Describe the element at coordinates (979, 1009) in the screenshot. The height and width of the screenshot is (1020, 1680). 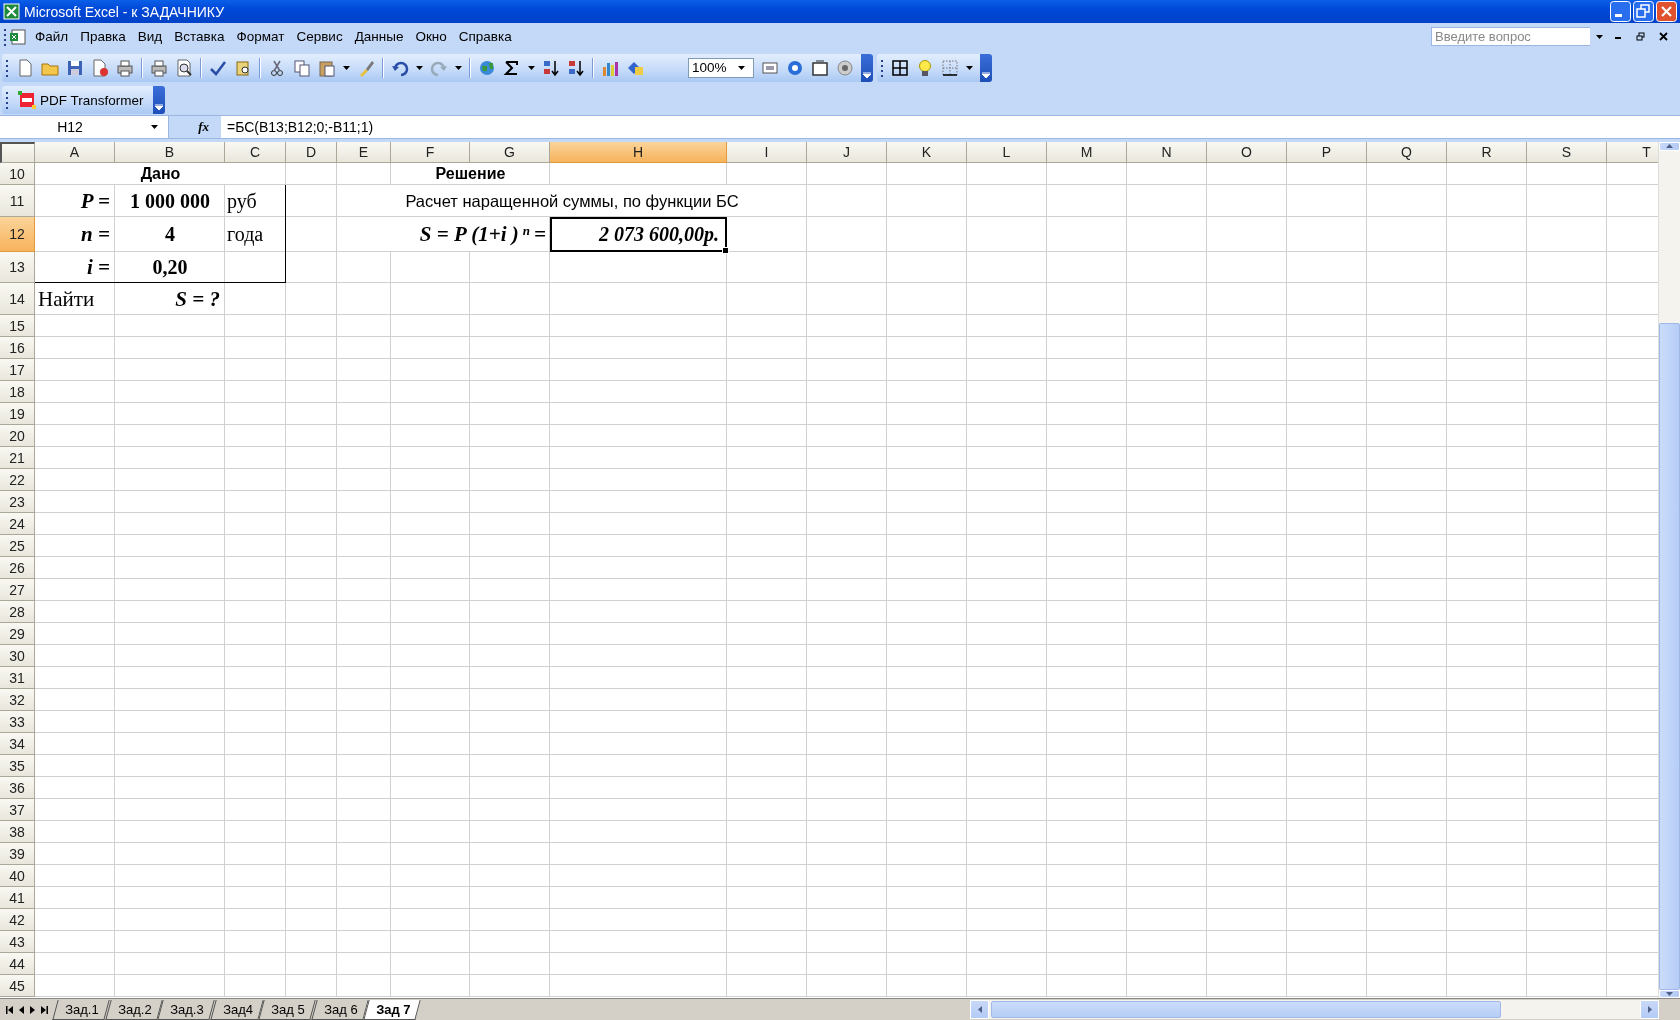
I see `scroll-left-button` at that location.